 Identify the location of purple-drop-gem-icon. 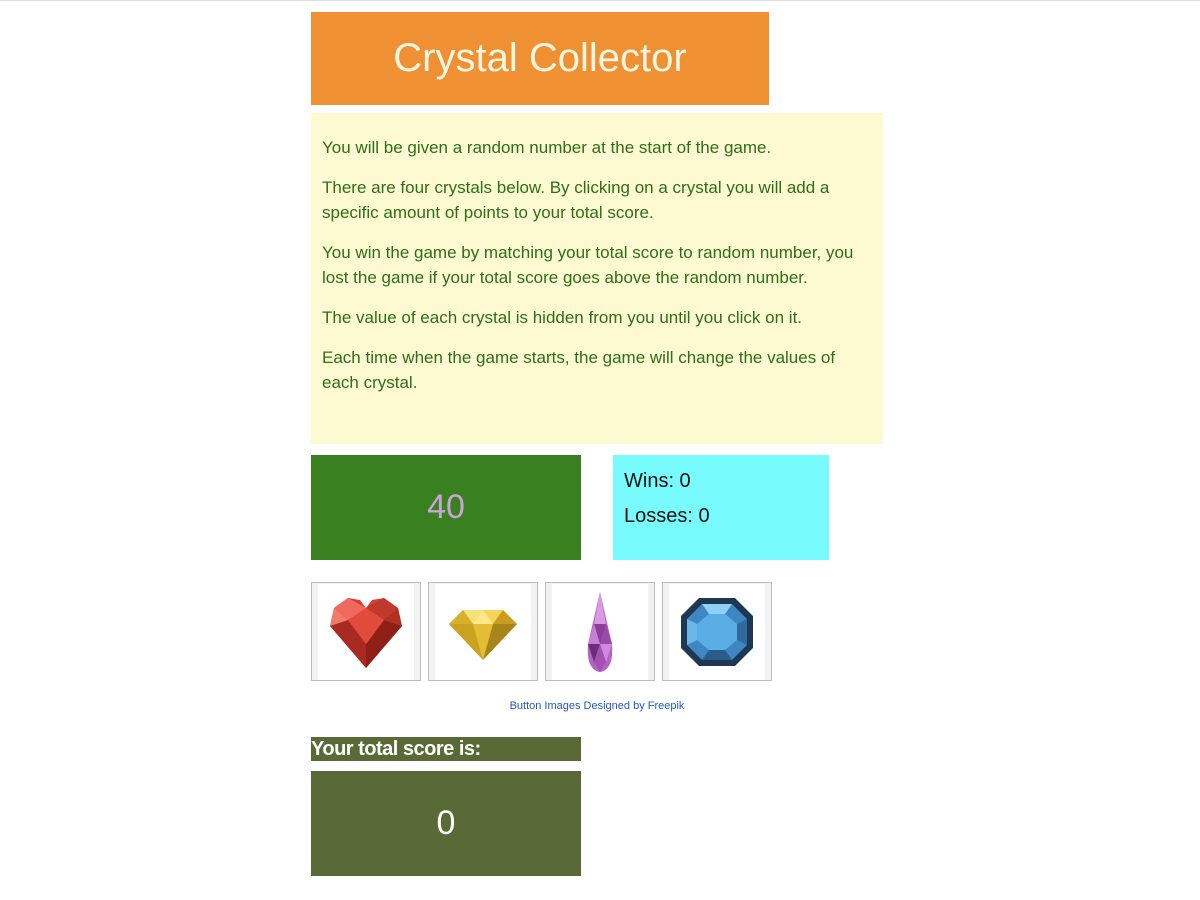
(600, 632).